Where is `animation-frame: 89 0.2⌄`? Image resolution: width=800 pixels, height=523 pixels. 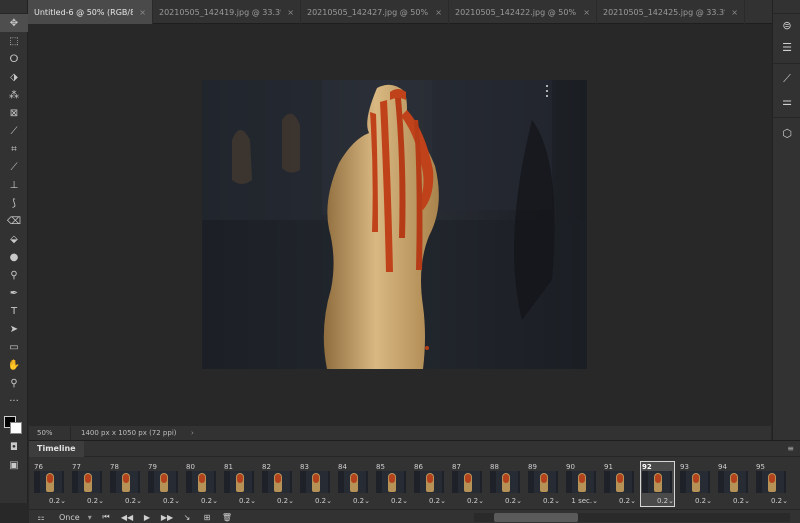
animation-frame: 89 0.2⌄ is located at coordinates (544, 484).